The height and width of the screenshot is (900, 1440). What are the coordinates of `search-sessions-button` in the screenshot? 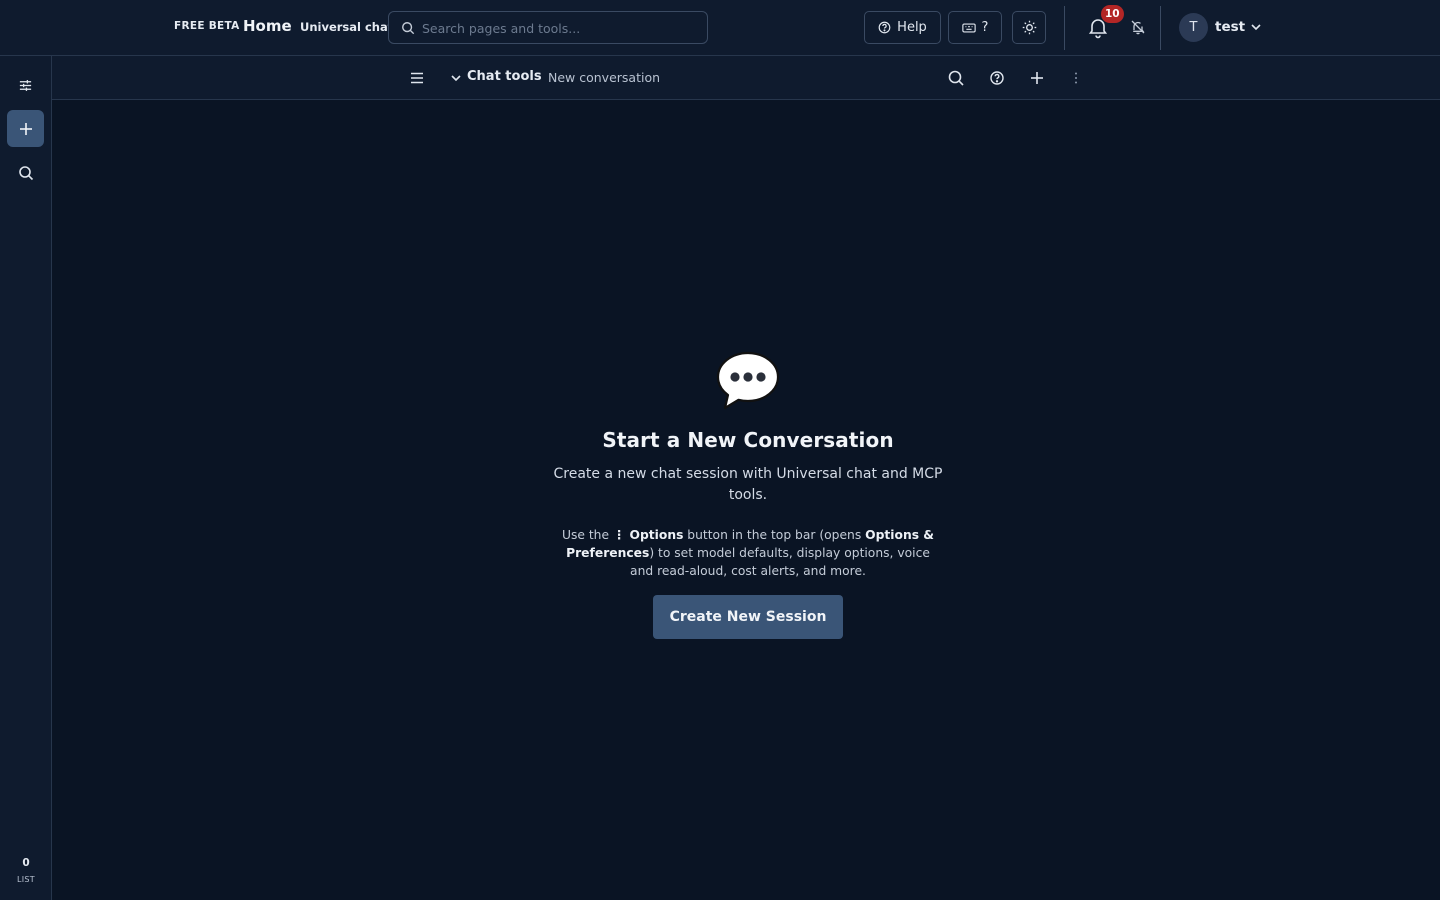 It's located at (25, 172).